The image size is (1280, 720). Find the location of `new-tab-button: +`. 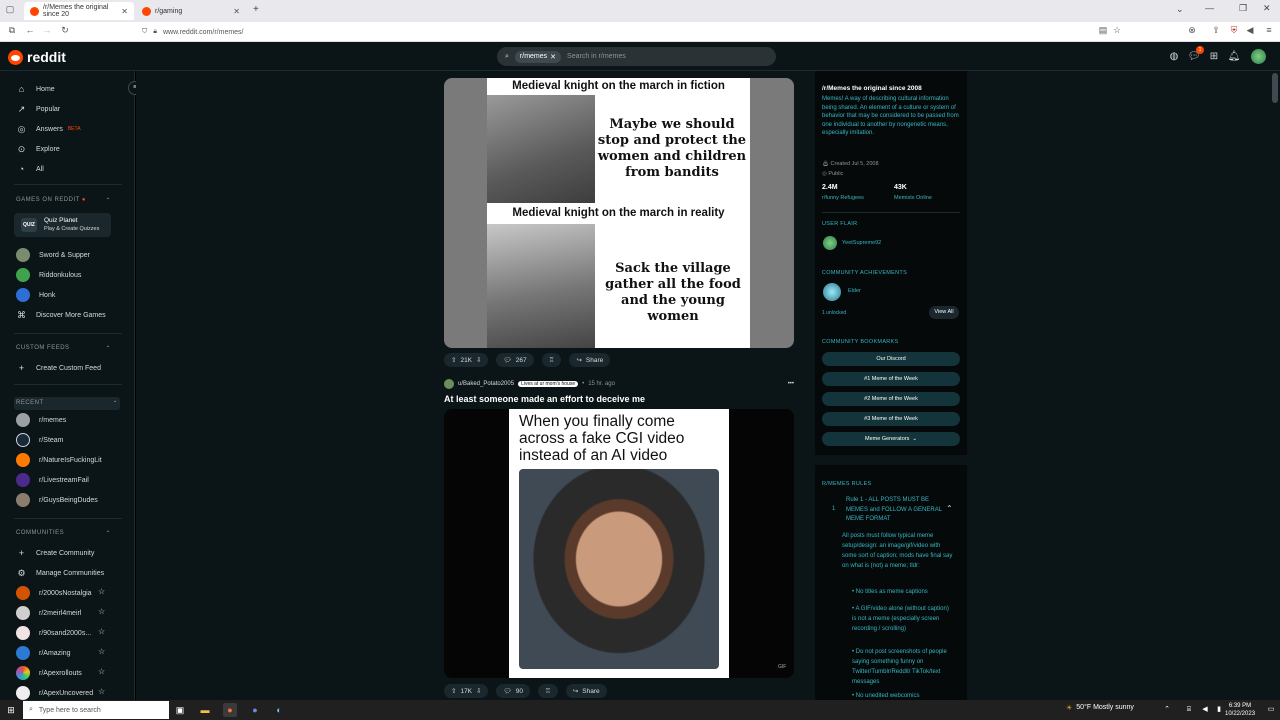

new-tab-button: + is located at coordinates (256, 9).